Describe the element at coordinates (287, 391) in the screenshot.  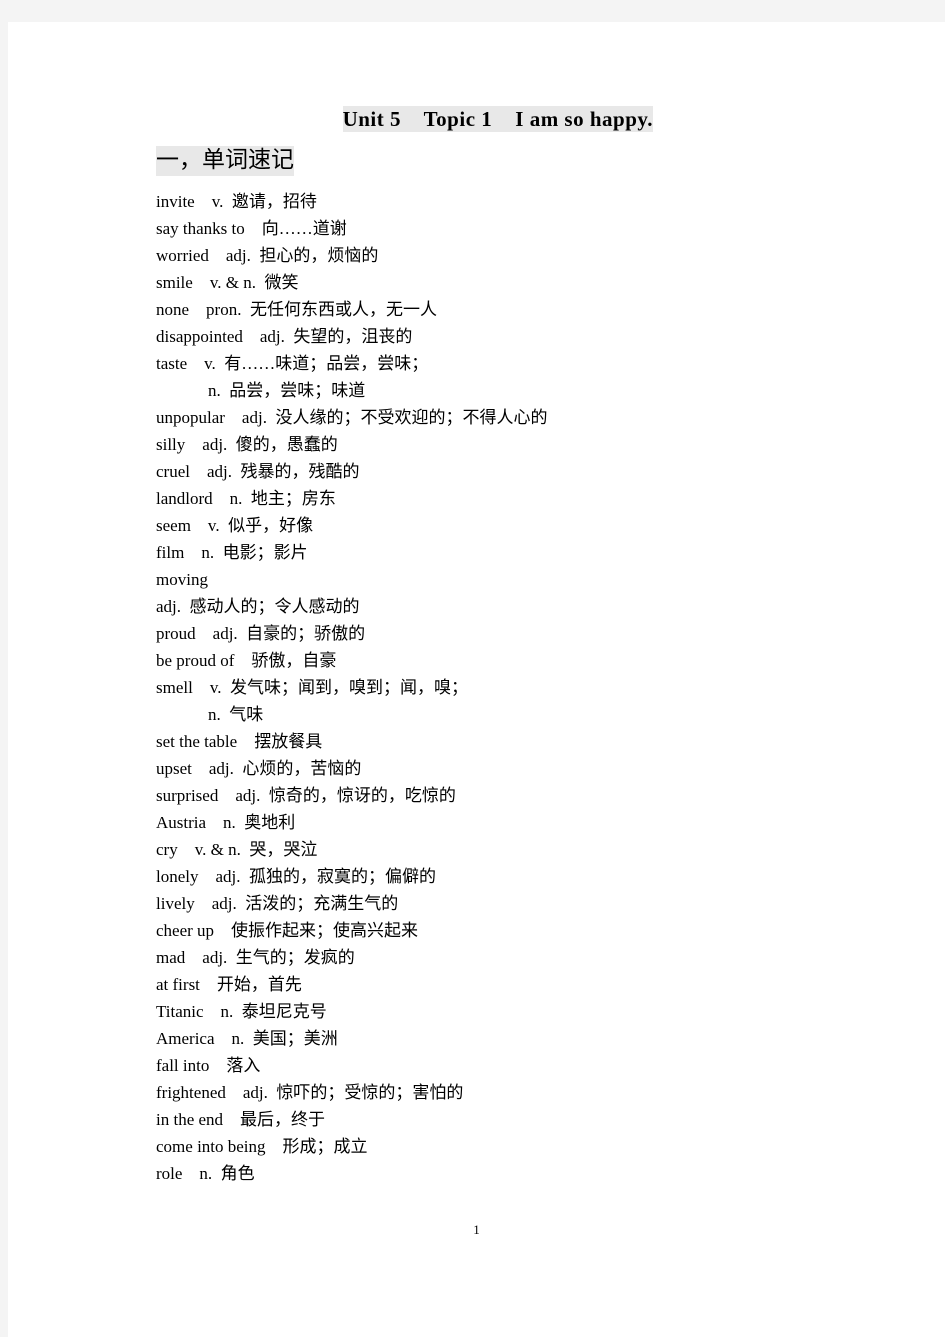
I see `vocabulary-entry-continuation: n. 品尝，尝味；味道` at that location.